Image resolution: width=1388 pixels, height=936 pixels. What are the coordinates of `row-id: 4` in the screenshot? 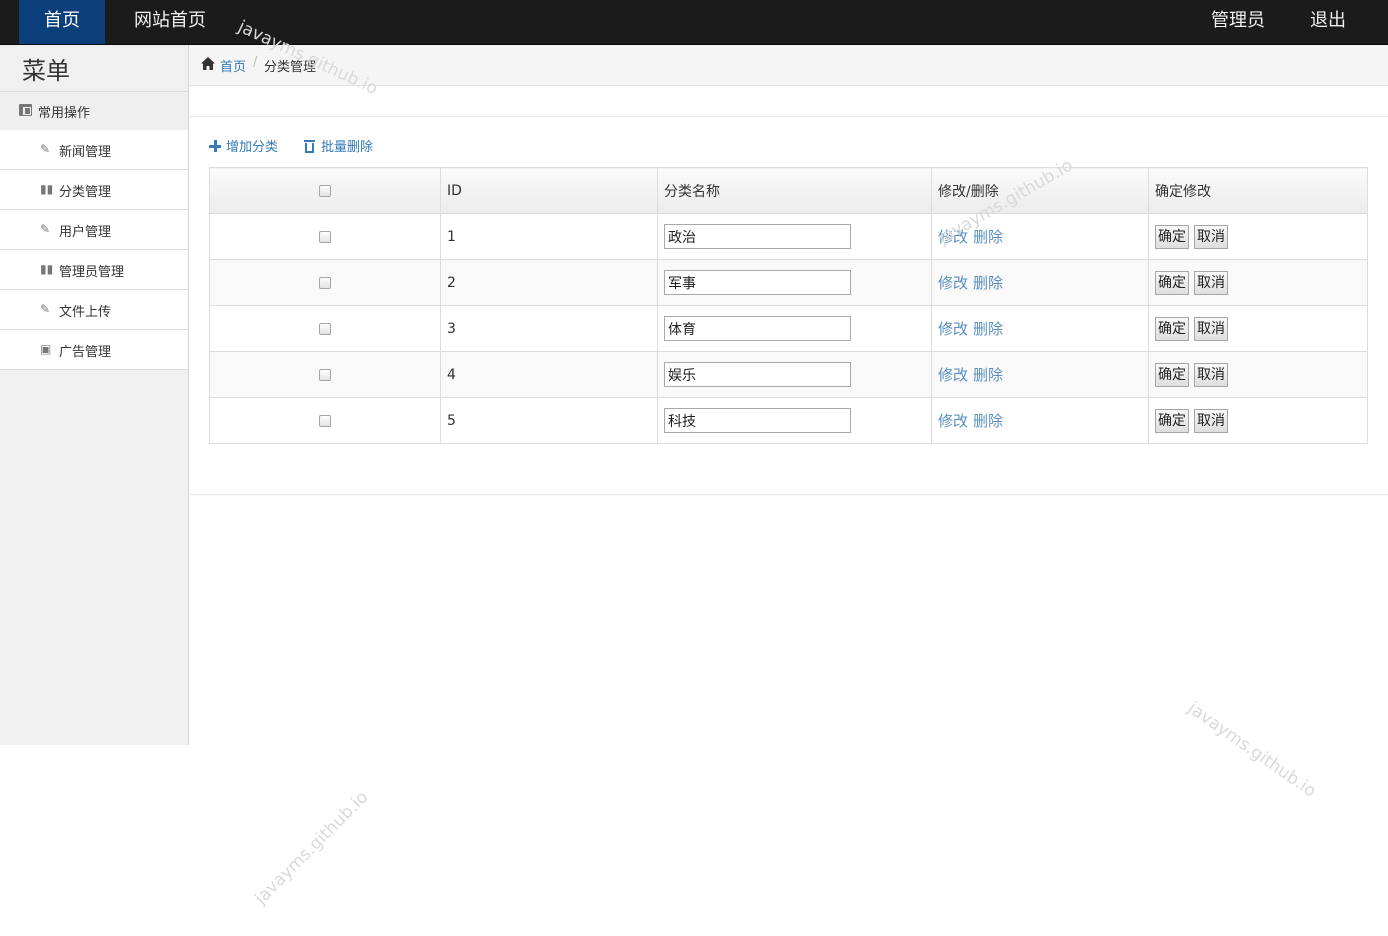 It's located at (549, 374).